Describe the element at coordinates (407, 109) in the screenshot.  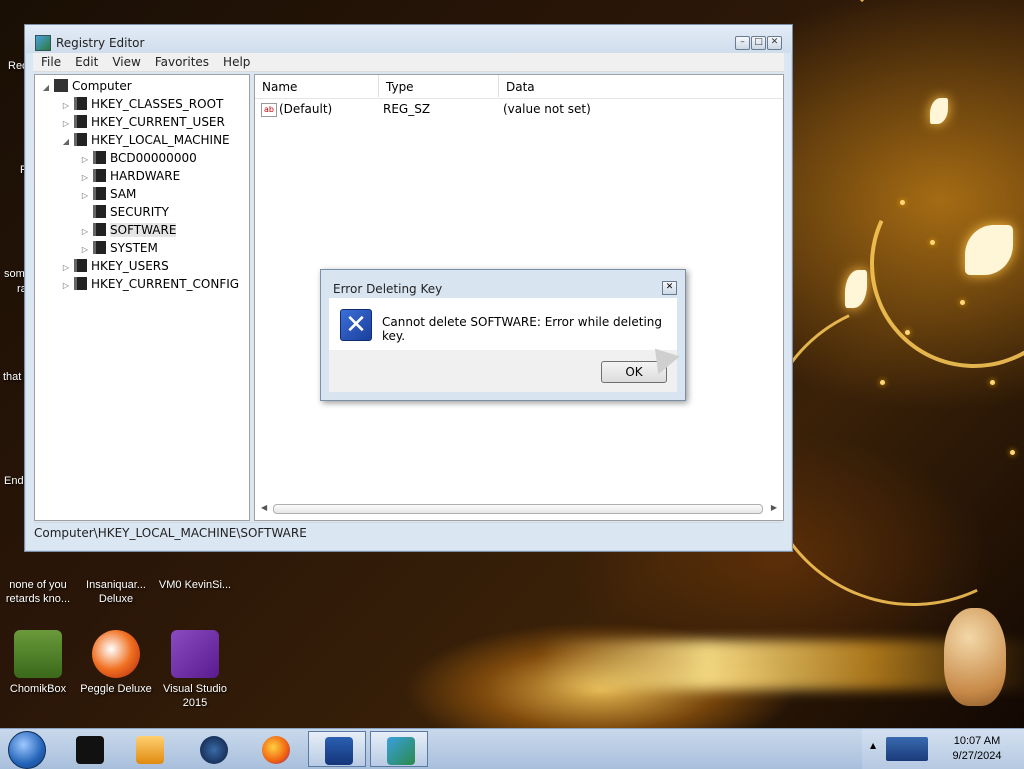
I see `value-type: REG_SZ` at that location.